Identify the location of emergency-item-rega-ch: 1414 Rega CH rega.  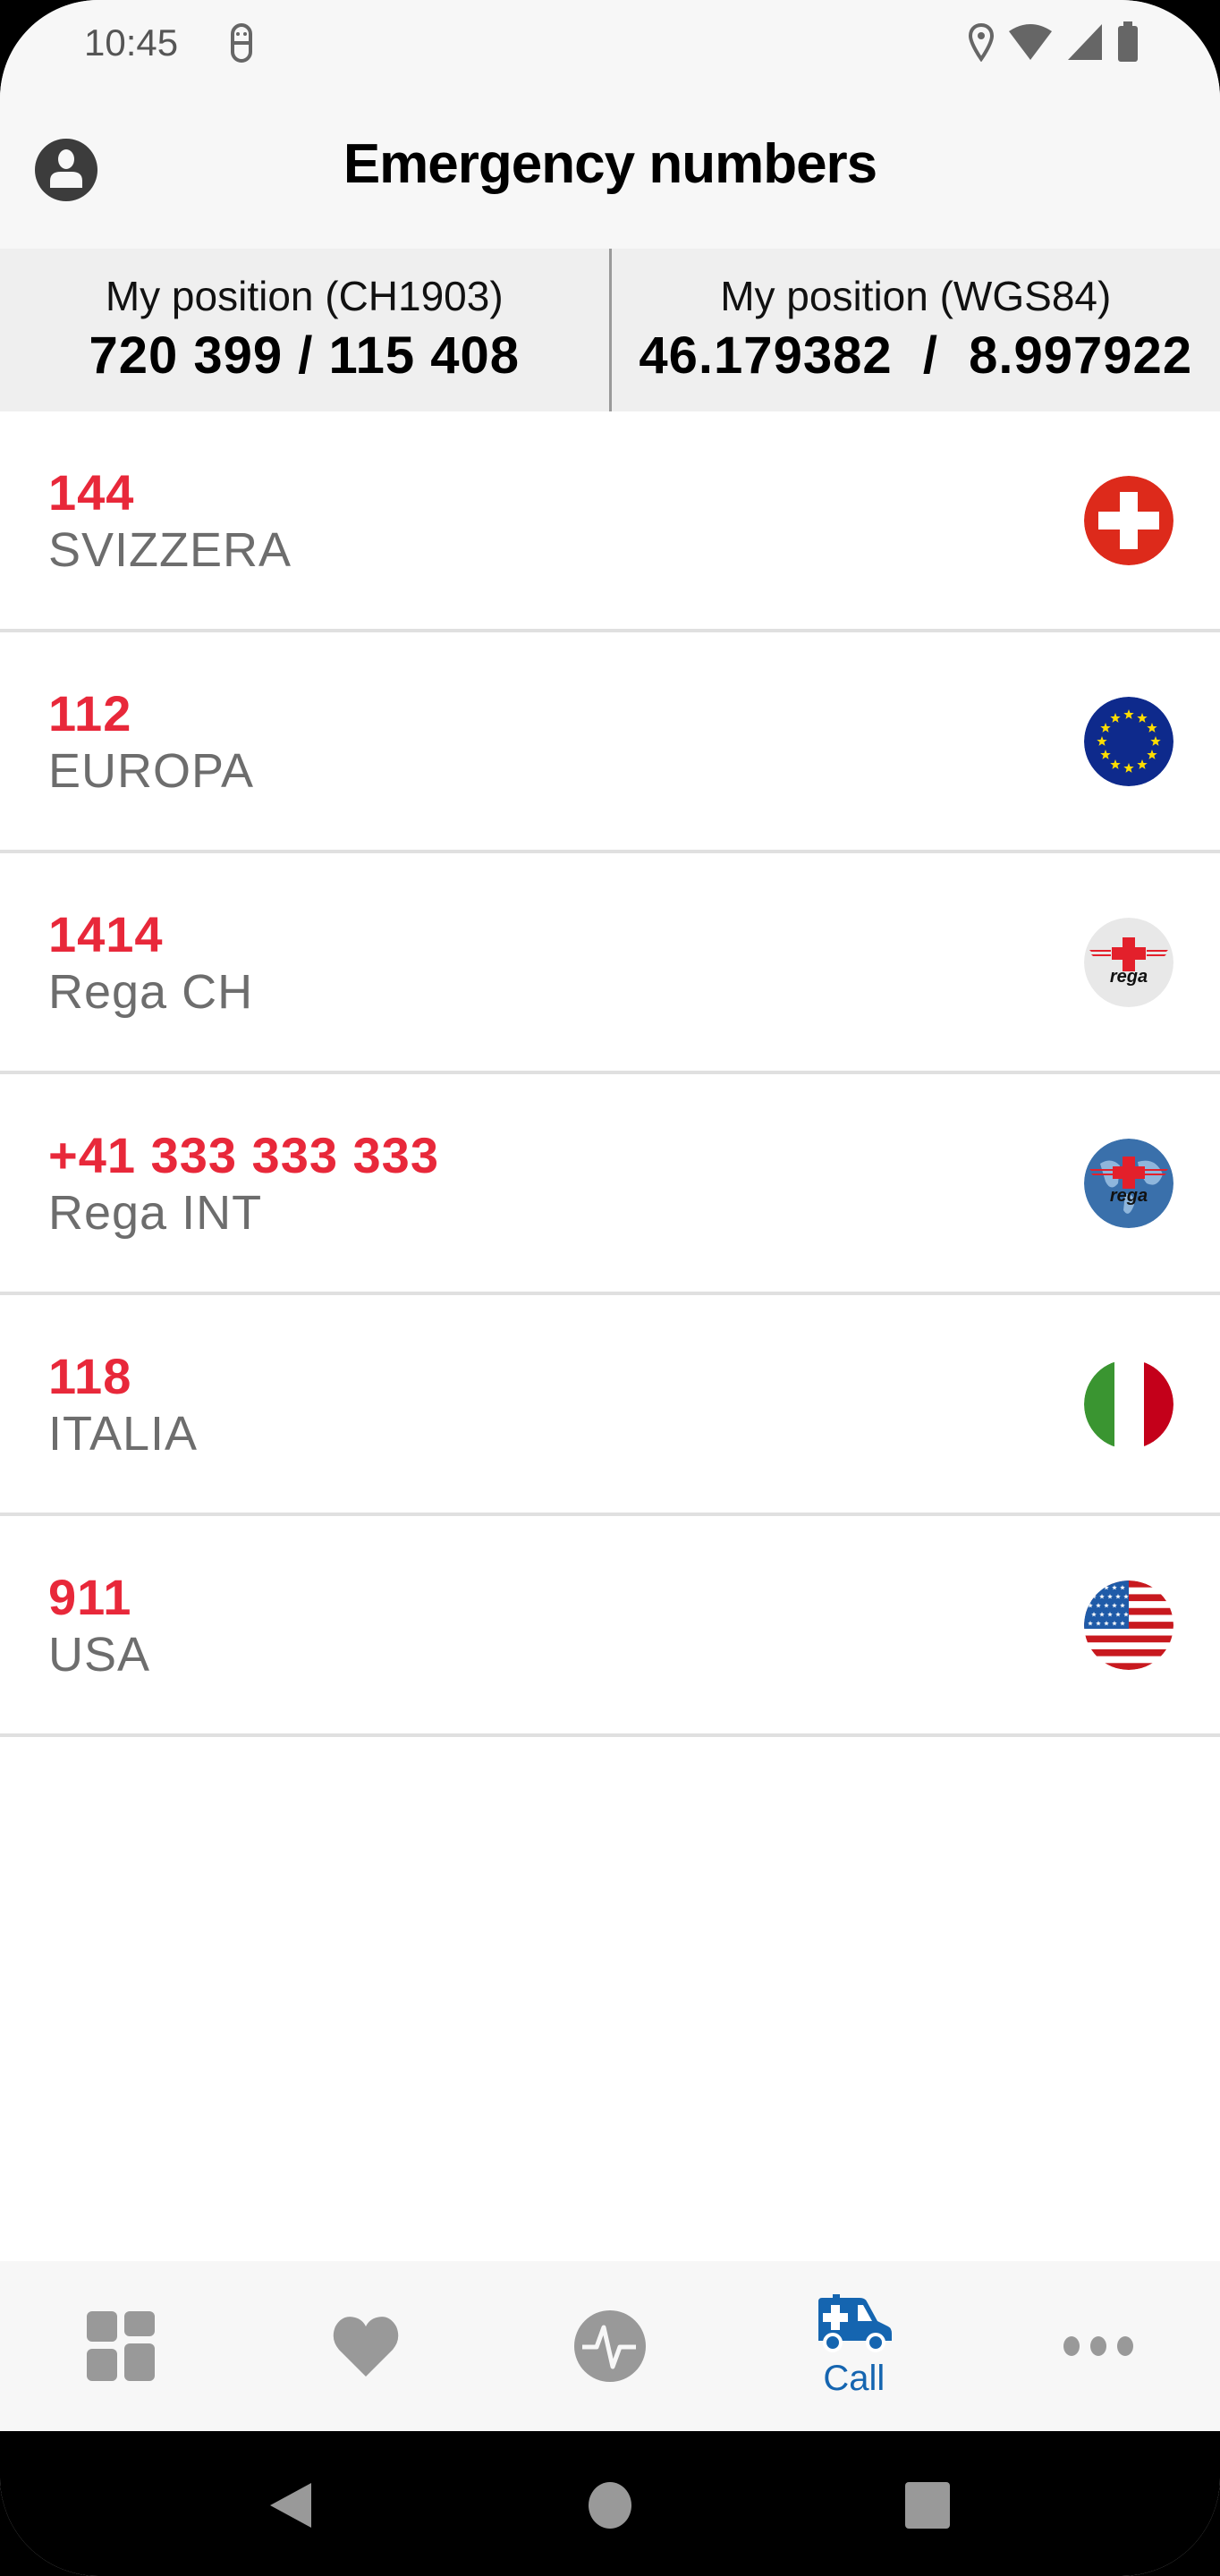
(610, 963).